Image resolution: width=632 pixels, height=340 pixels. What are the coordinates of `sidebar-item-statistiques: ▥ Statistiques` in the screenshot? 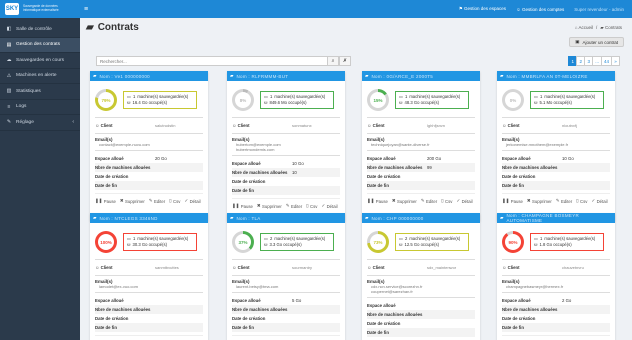 It's located at (40, 92).